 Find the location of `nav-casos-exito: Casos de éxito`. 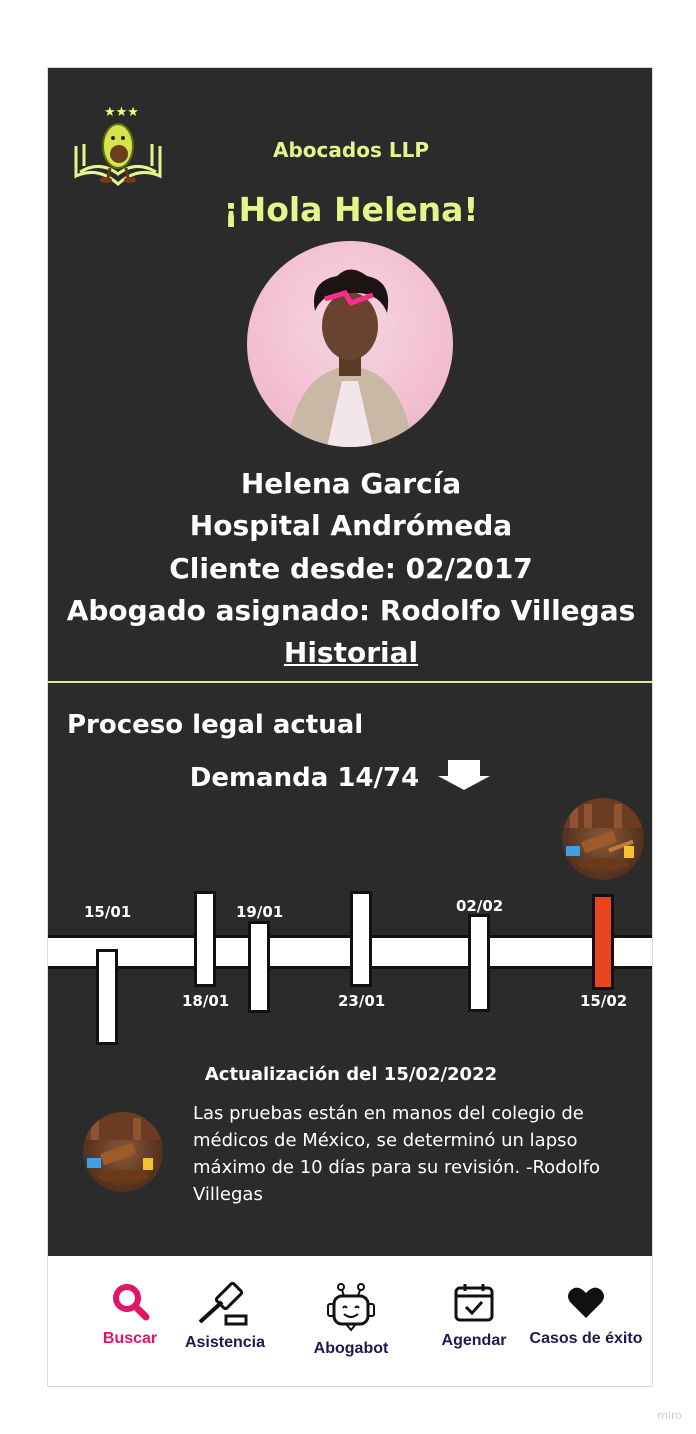

nav-casos-exito: Casos de éxito is located at coordinates (586, 1315).